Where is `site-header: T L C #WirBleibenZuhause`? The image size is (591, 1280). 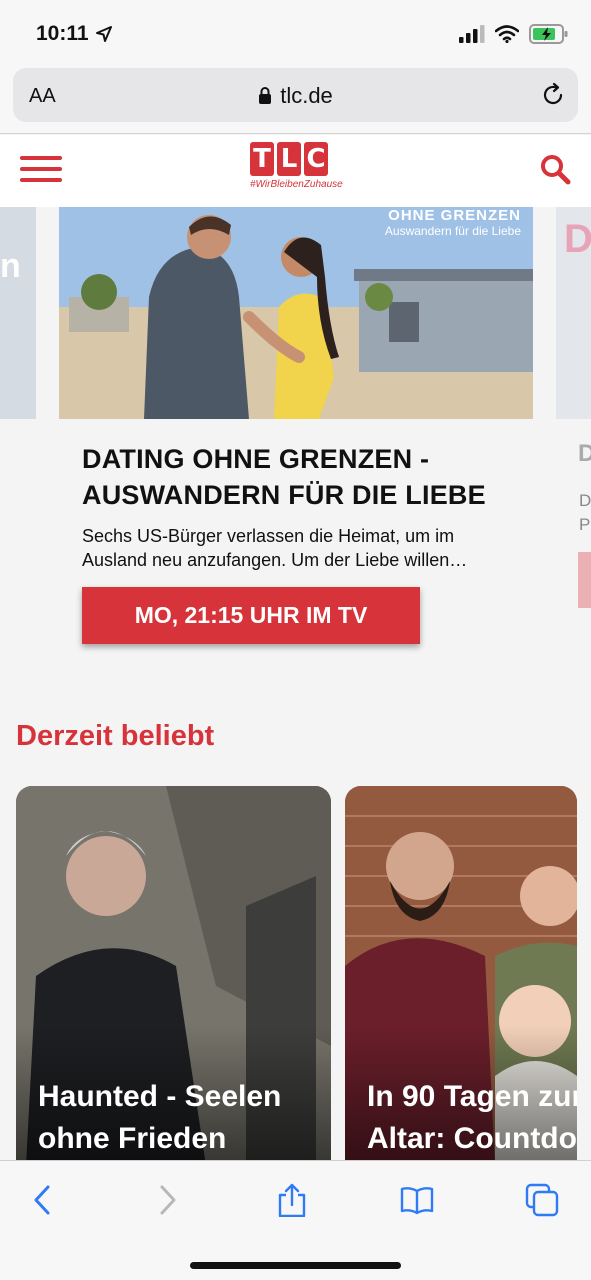 site-header: T L C #WirBleibenZuhause is located at coordinates (295, 171).